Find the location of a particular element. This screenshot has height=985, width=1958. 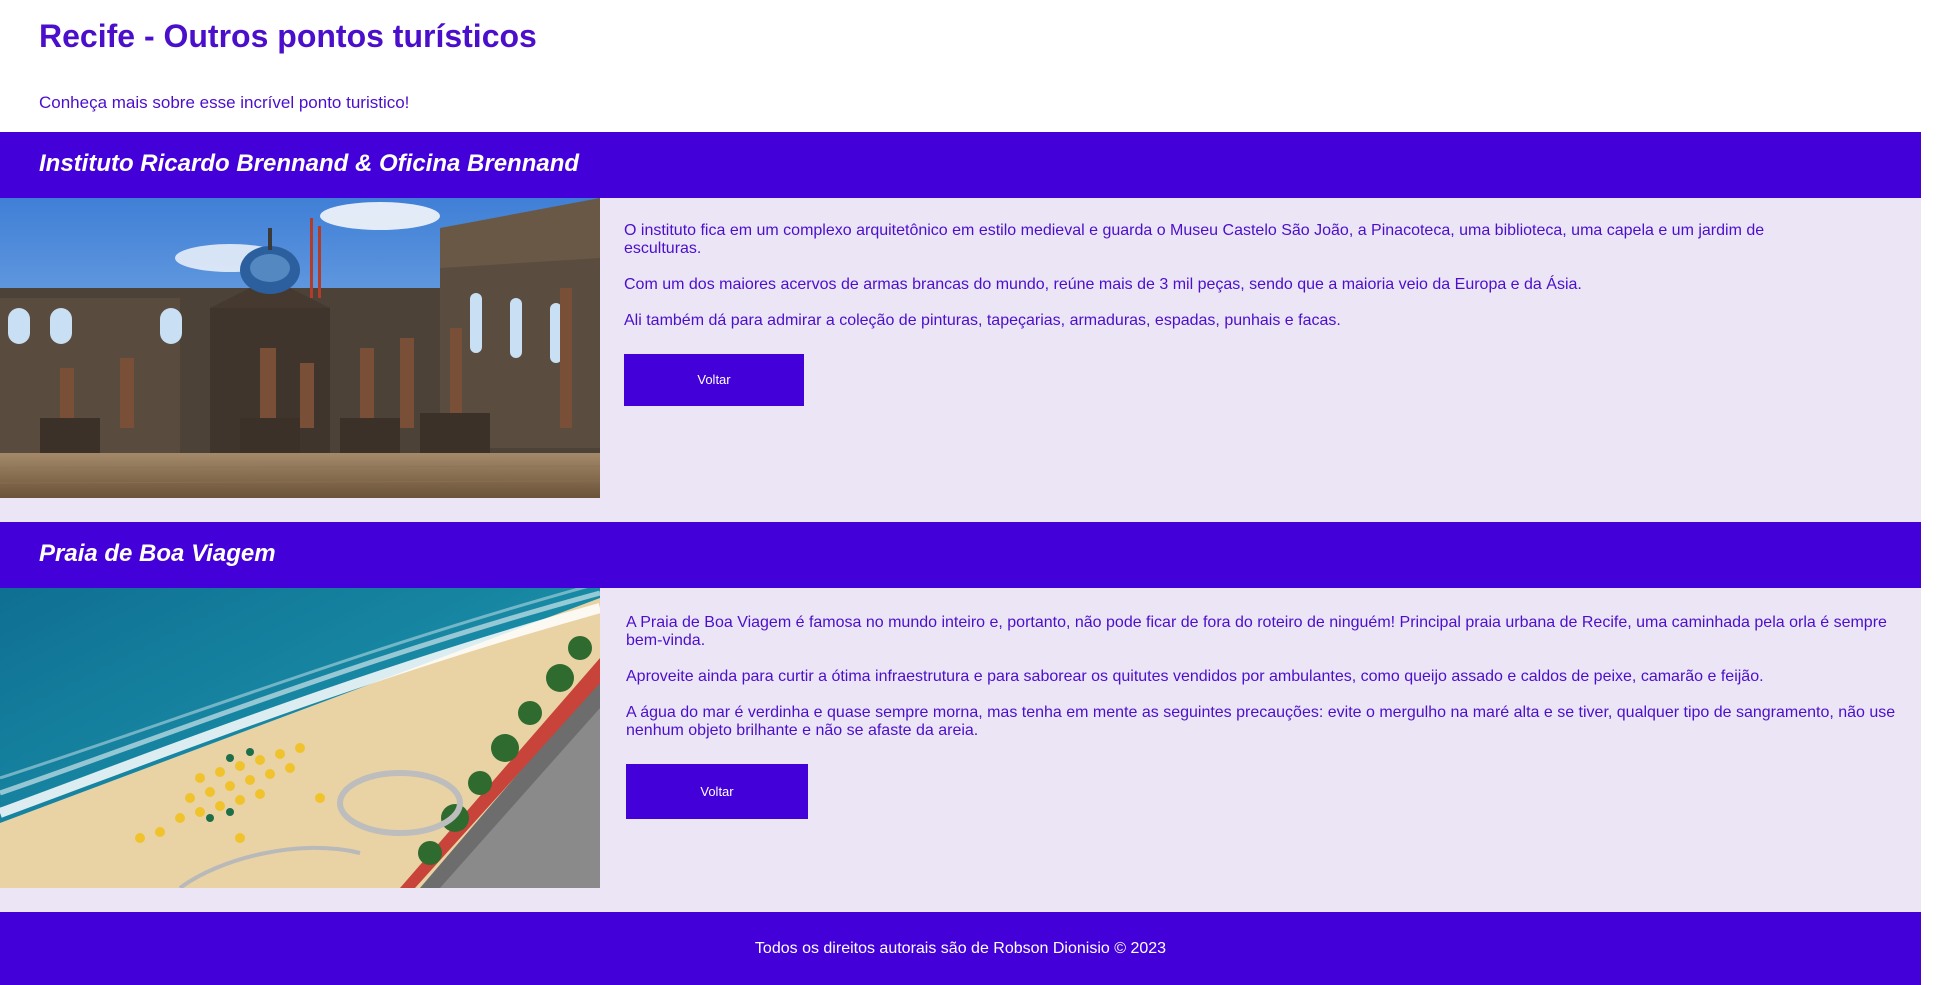

section-title: Praia de Boa Viagem is located at coordinates (157, 553).